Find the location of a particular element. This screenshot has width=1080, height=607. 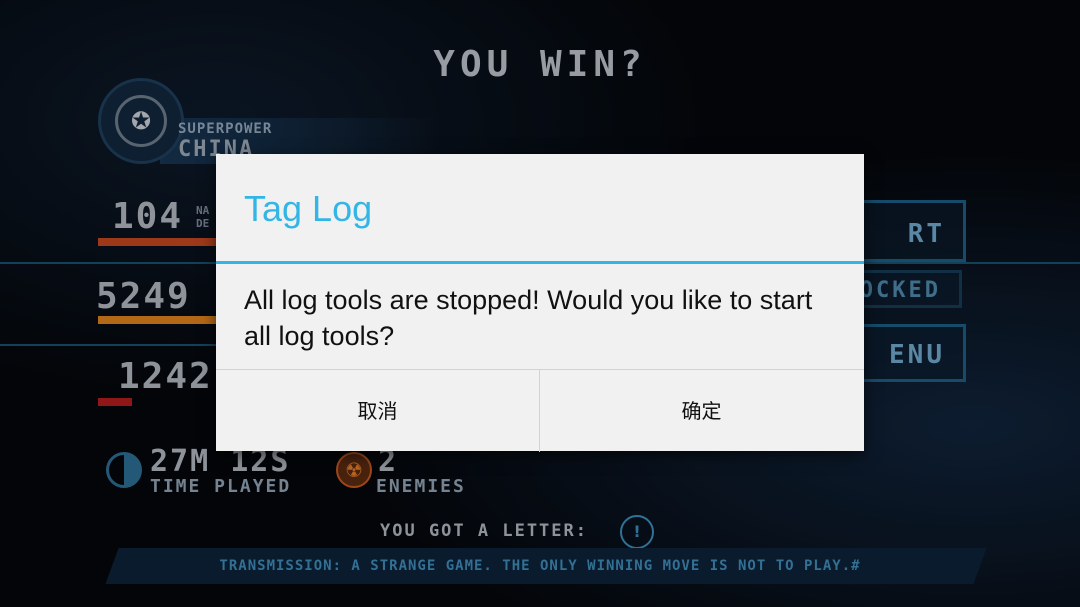

dialog-button-row: 取消 确定 is located at coordinates (540, 410).